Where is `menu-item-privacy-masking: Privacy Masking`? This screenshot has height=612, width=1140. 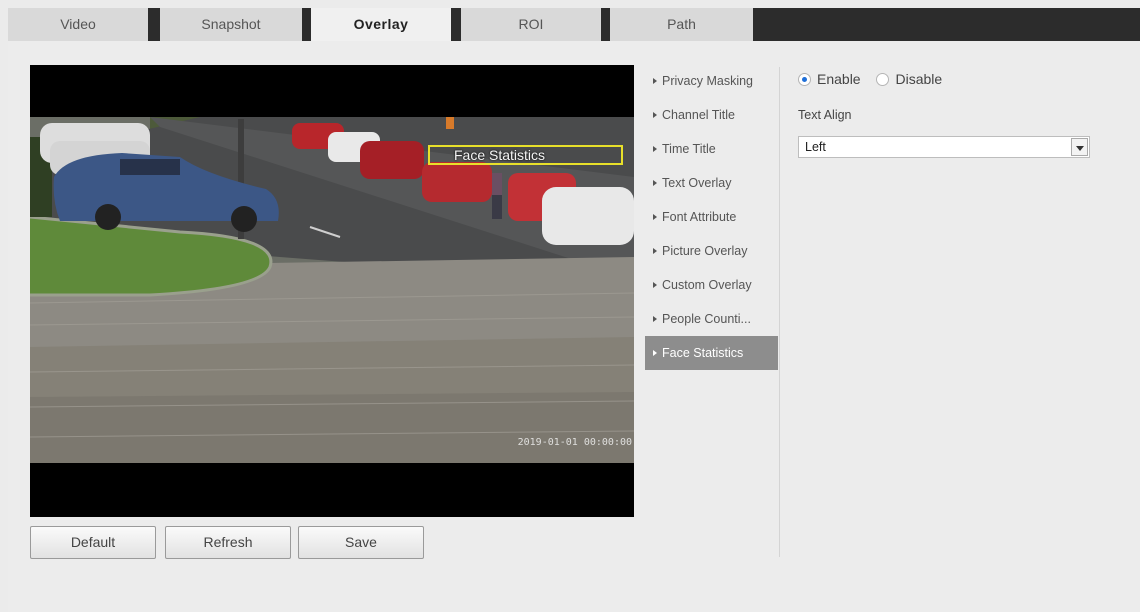
menu-item-privacy-masking: Privacy Masking is located at coordinates (711, 81).